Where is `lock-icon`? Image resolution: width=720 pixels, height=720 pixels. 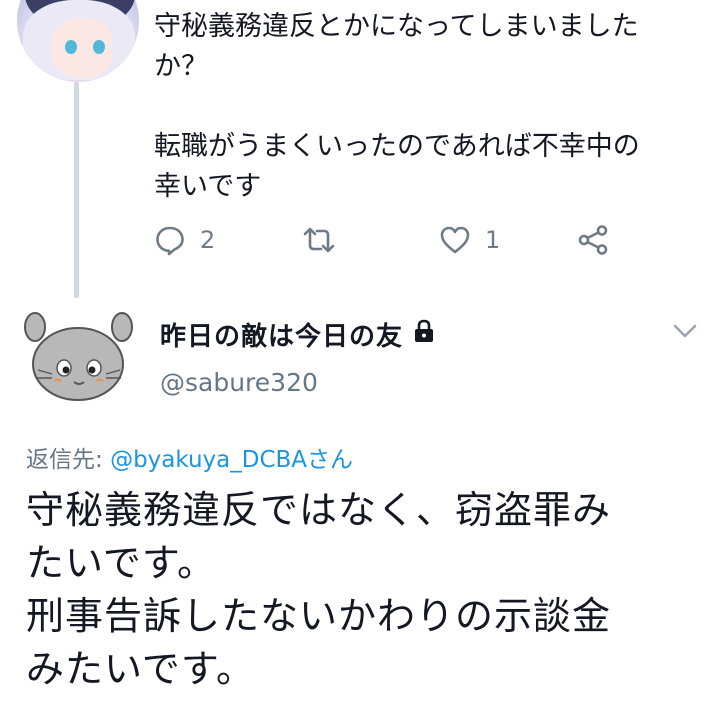 lock-icon is located at coordinates (424, 334).